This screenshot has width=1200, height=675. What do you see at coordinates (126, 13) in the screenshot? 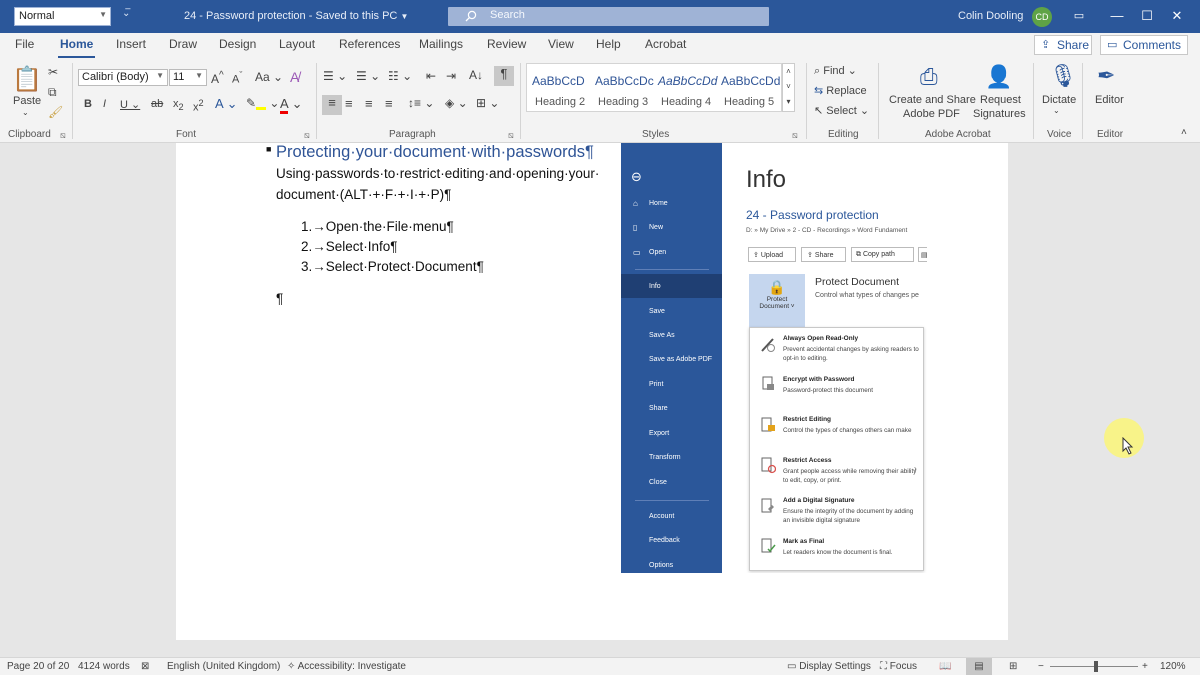
I see `quick-access-customize-icon: ⌄̅` at bounding box center [126, 13].